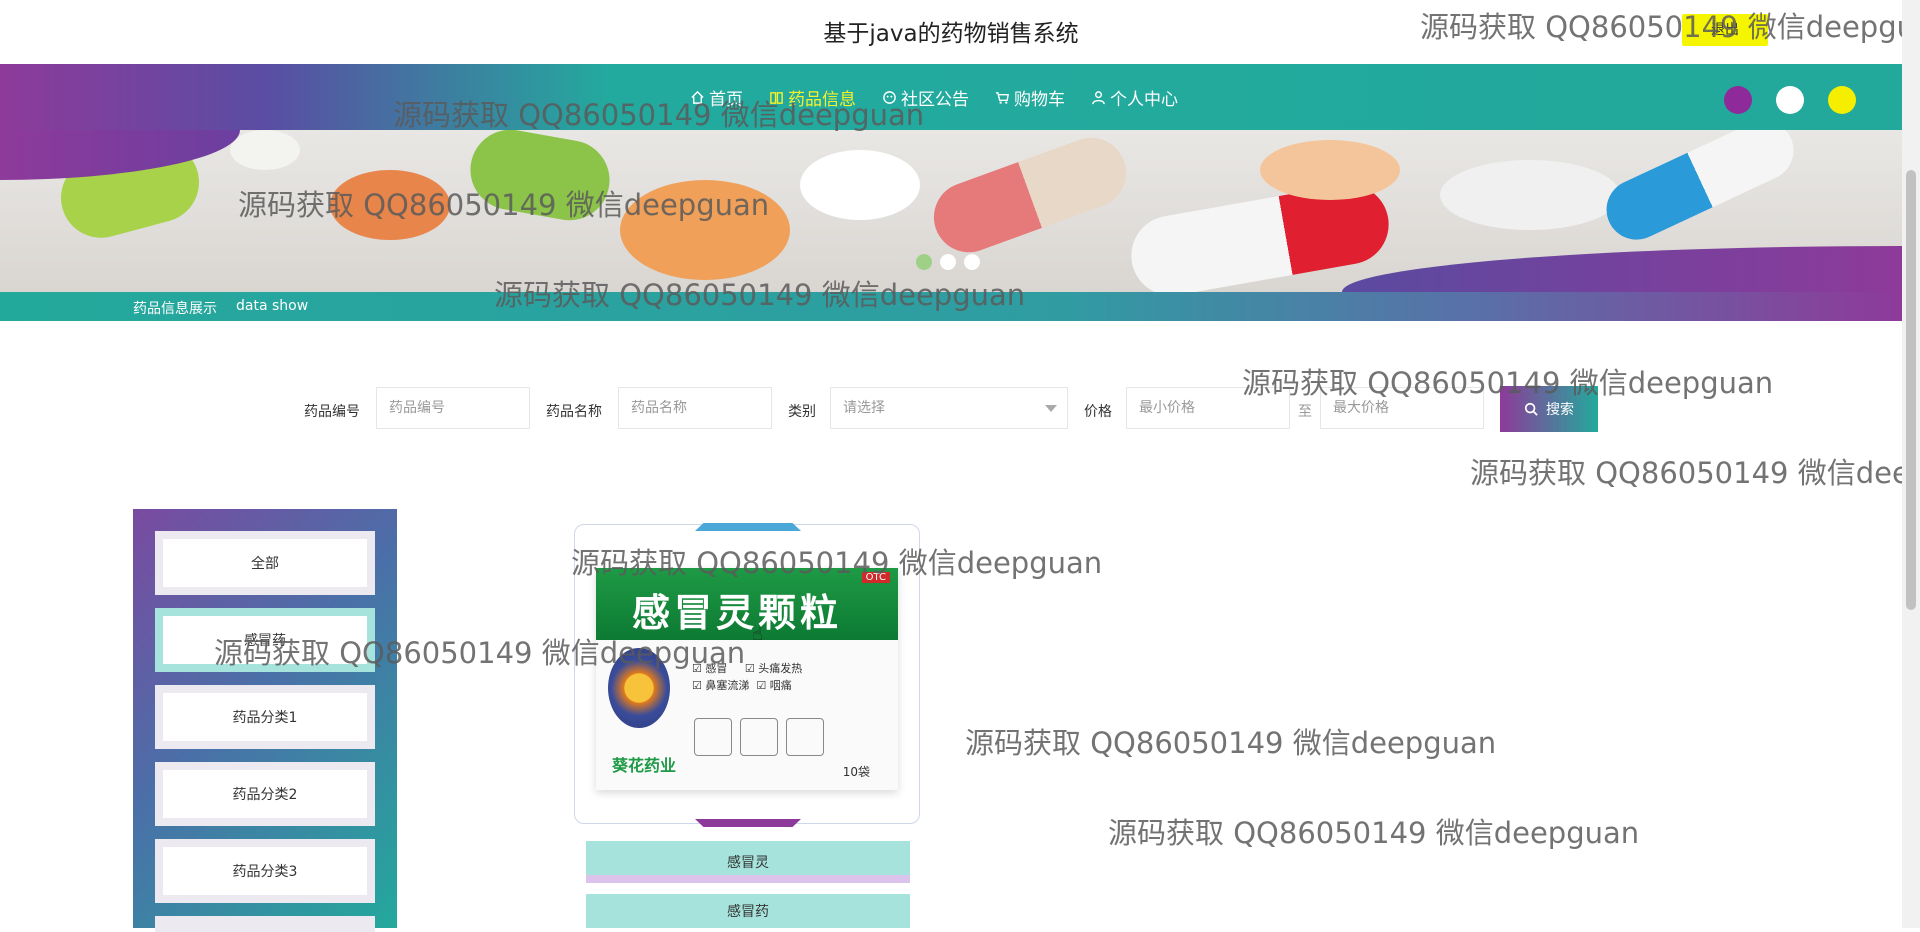 The height and width of the screenshot is (932, 1920). I want to click on category-item-all: 全部, so click(265, 563).